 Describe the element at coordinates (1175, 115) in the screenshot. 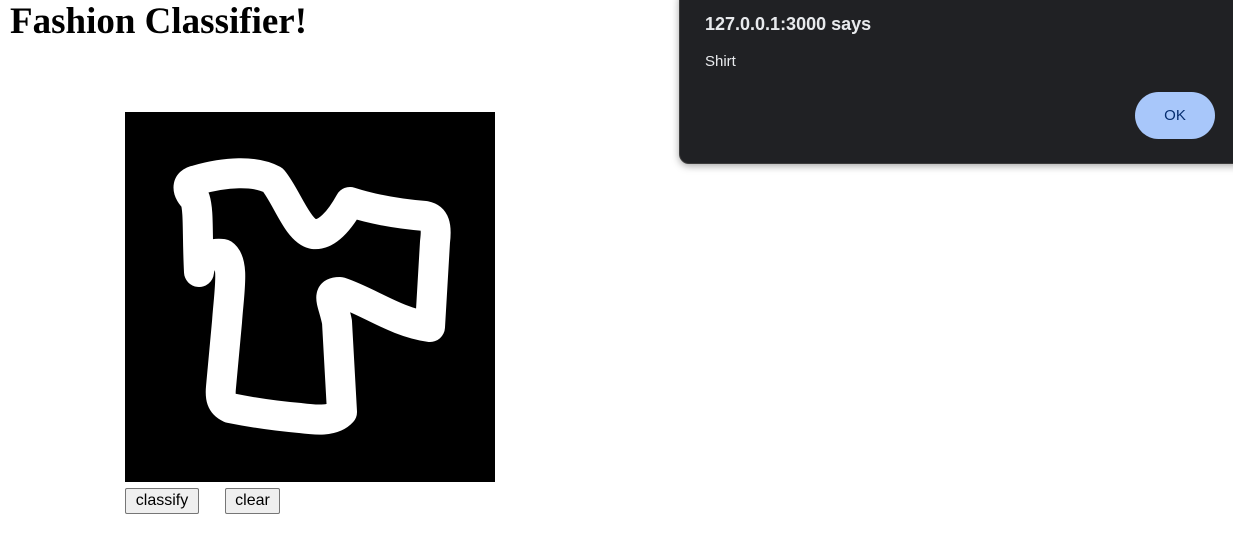

I see `alert-ok-button: OK` at that location.